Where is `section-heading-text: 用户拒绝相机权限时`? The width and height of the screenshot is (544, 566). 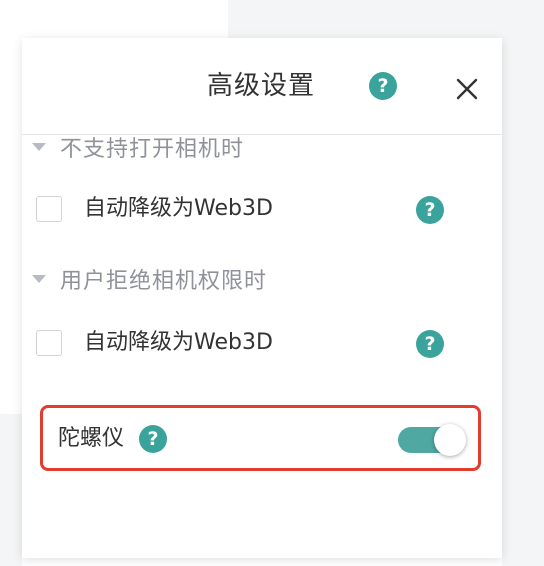 section-heading-text: 用户拒绝相机权限时 is located at coordinates (164, 281).